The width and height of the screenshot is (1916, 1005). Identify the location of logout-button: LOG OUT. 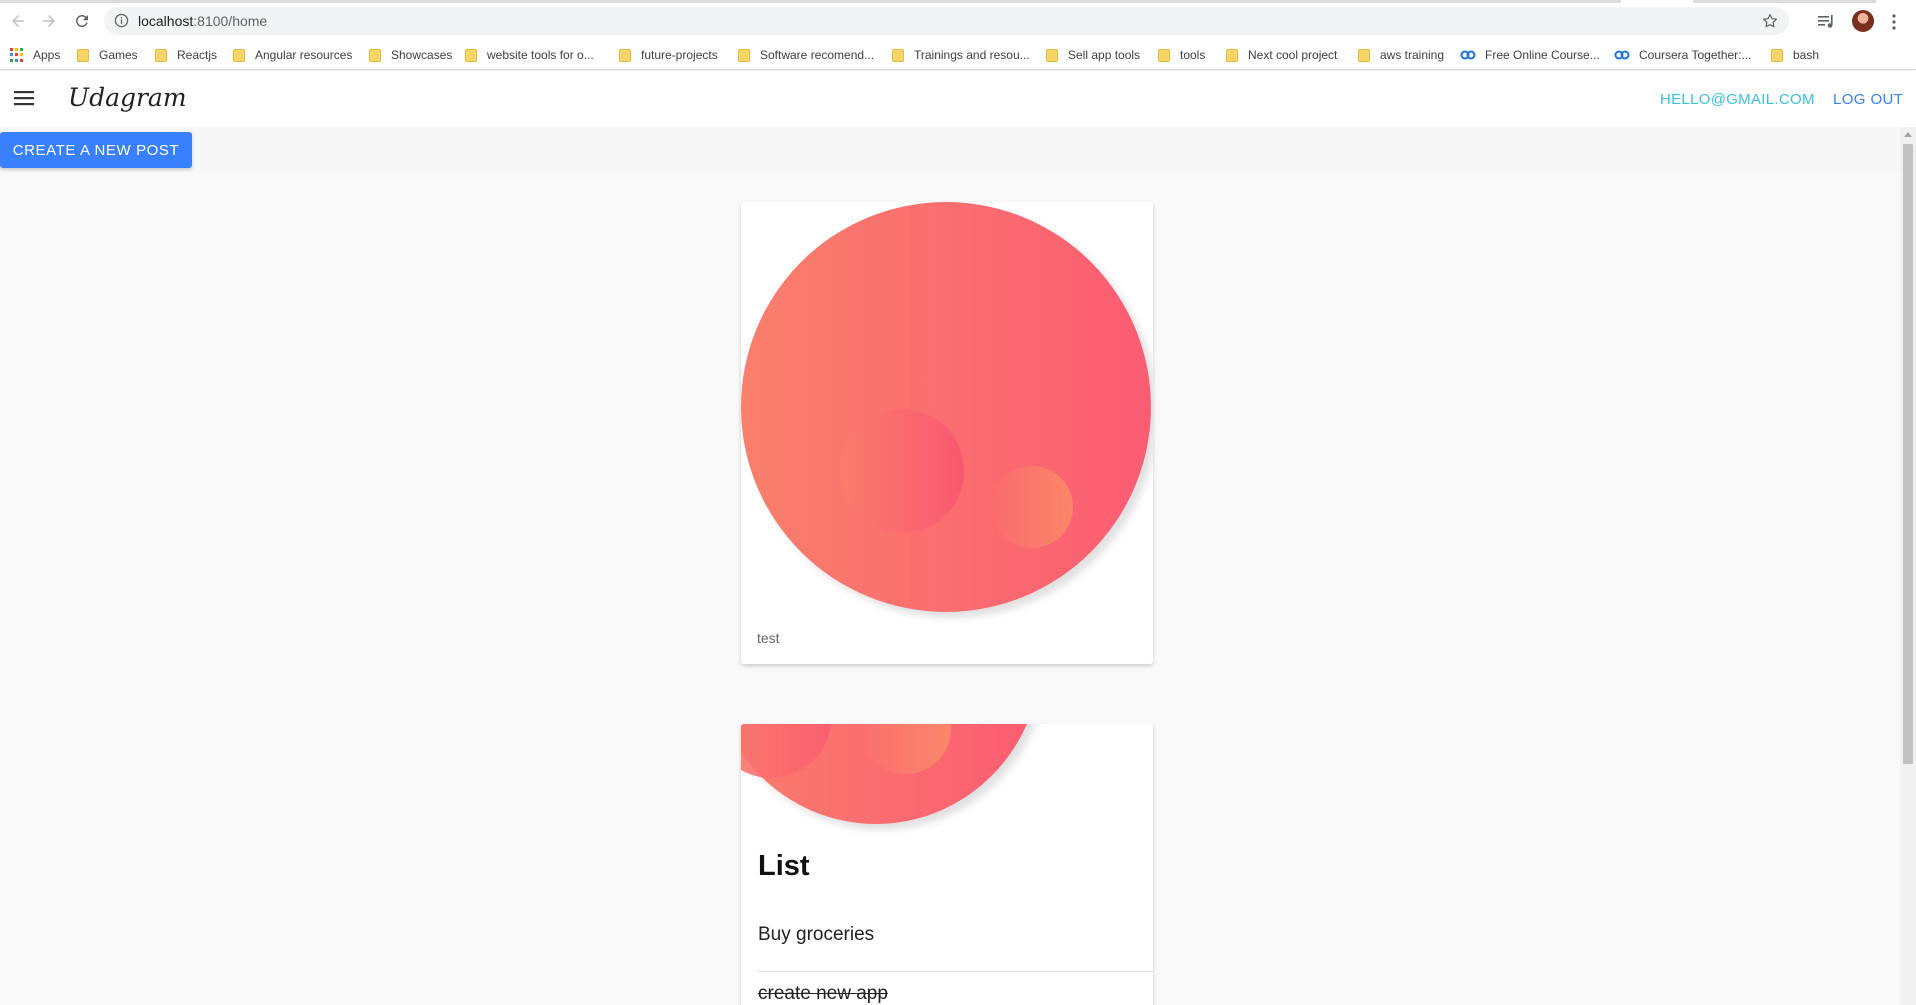
(1868, 99).